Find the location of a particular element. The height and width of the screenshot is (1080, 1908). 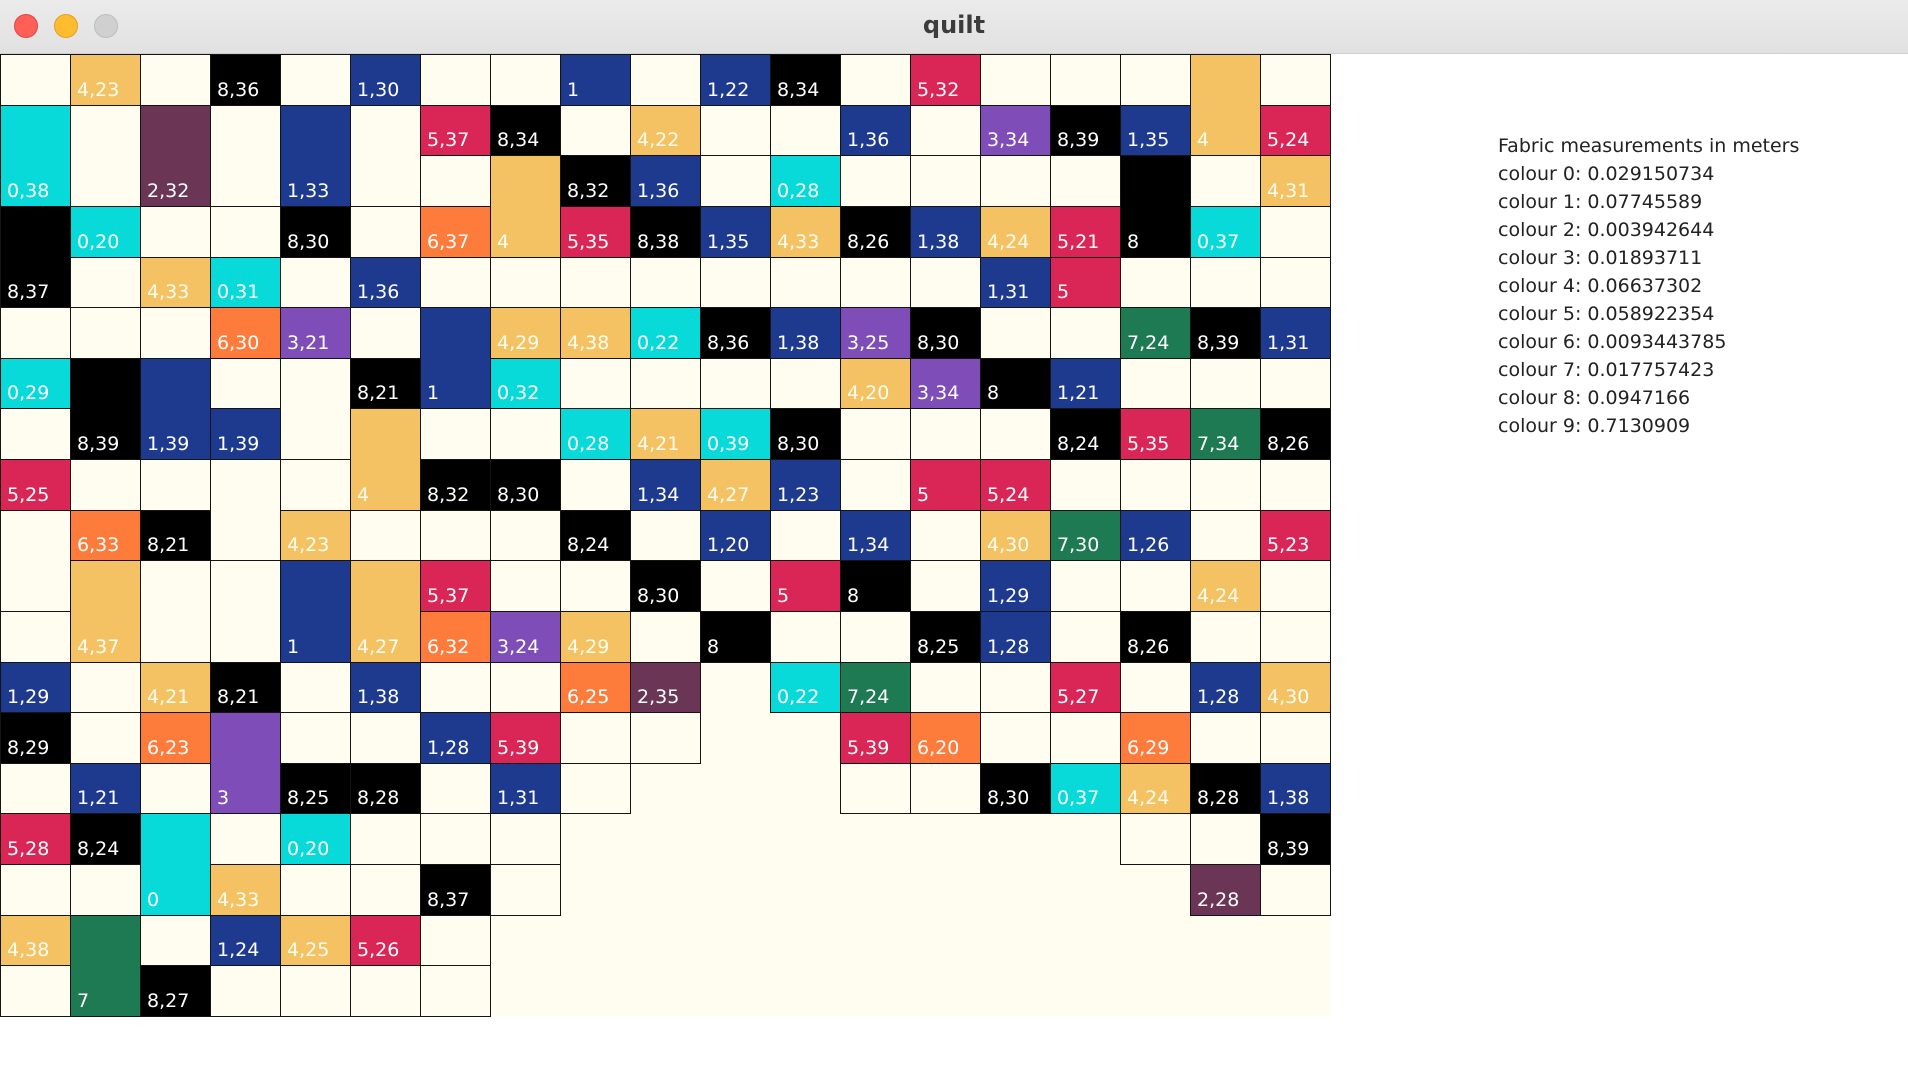

patch-label: 0,20 is located at coordinates (308, 849).